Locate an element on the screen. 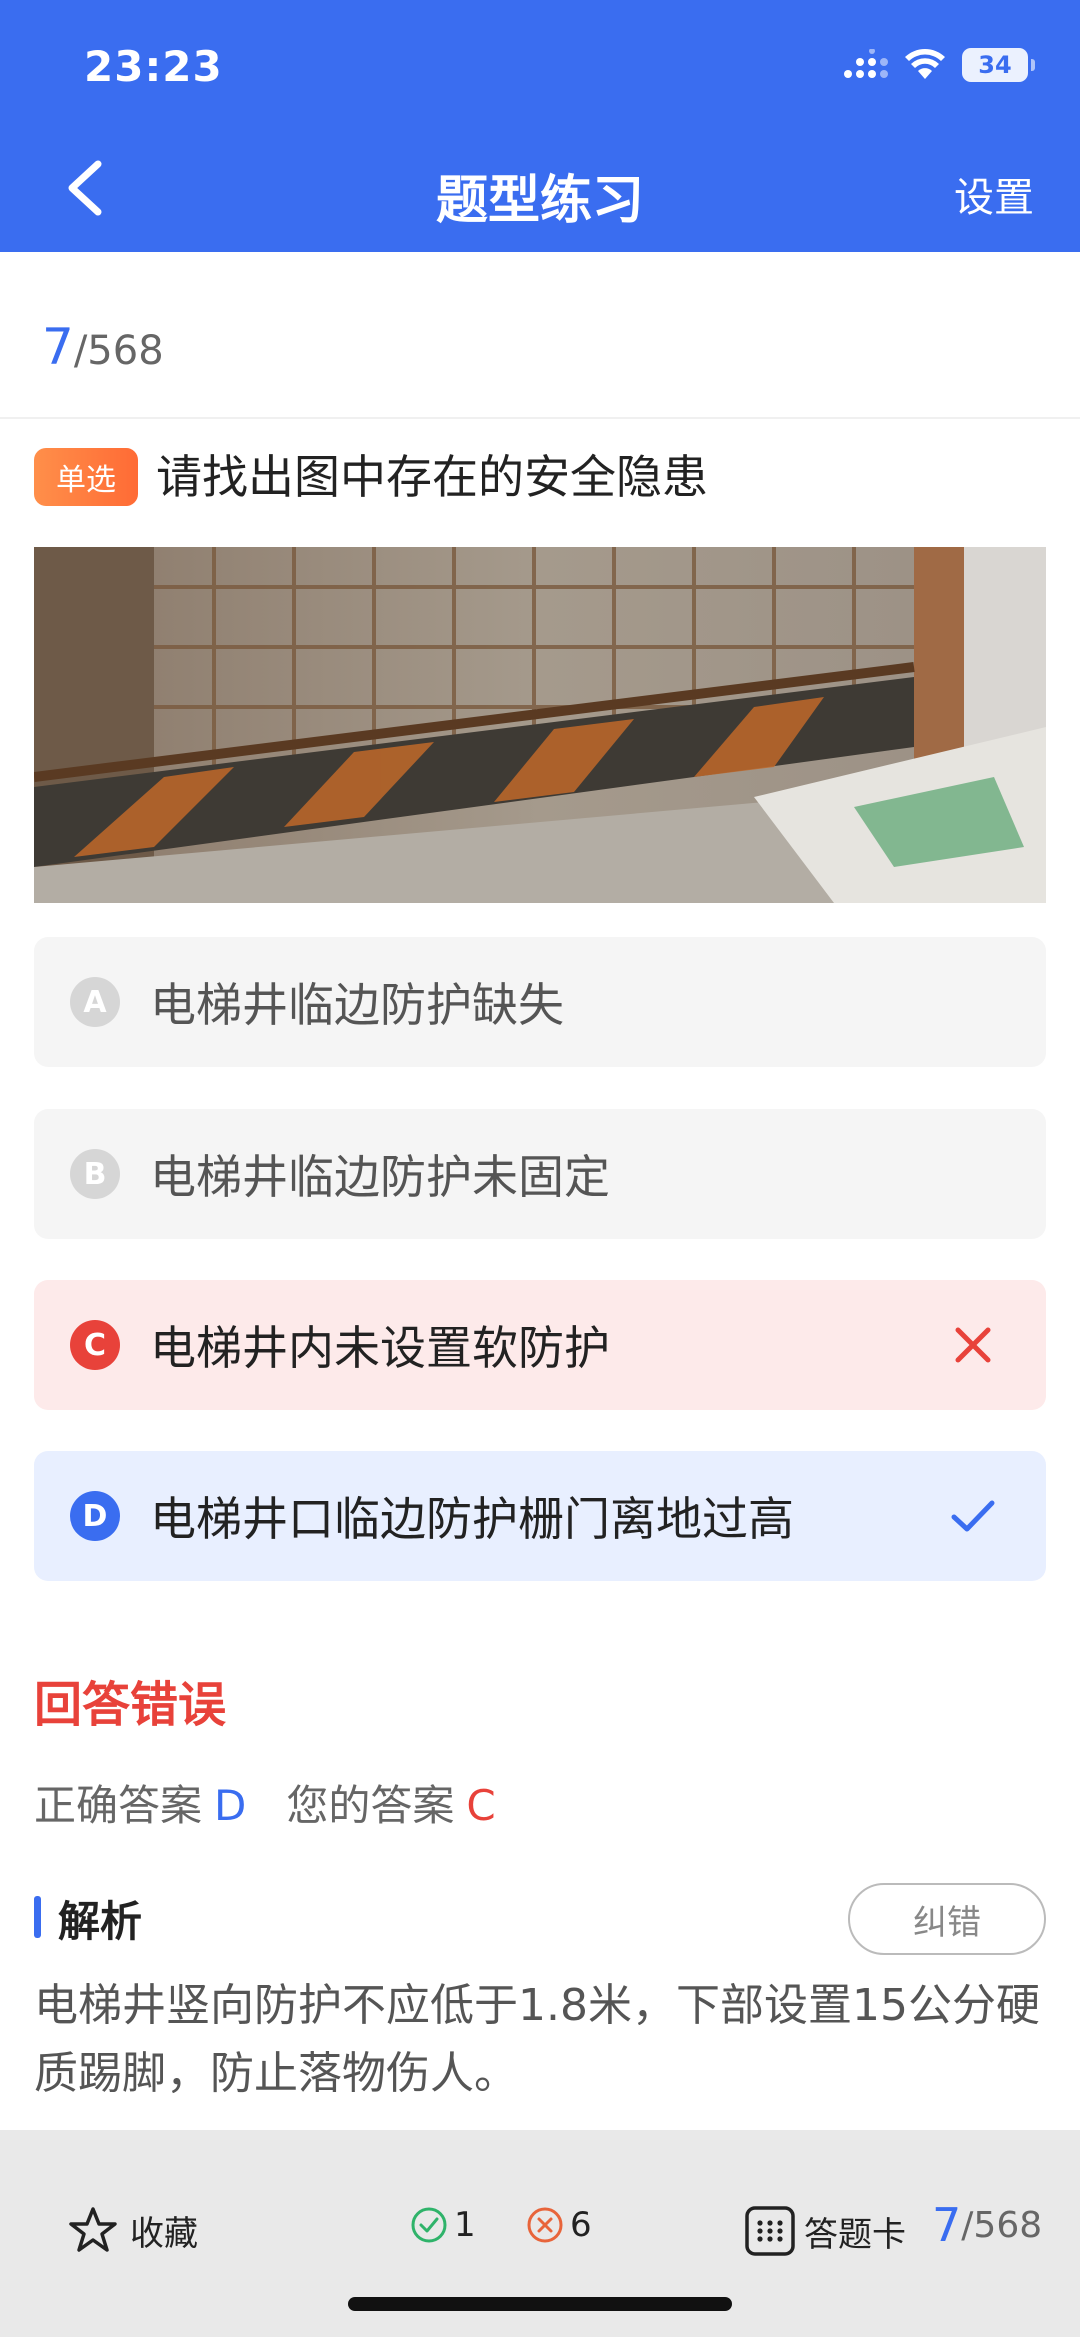 The image size is (1080, 2337). wifi-icon is located at coordinates (925, 64).